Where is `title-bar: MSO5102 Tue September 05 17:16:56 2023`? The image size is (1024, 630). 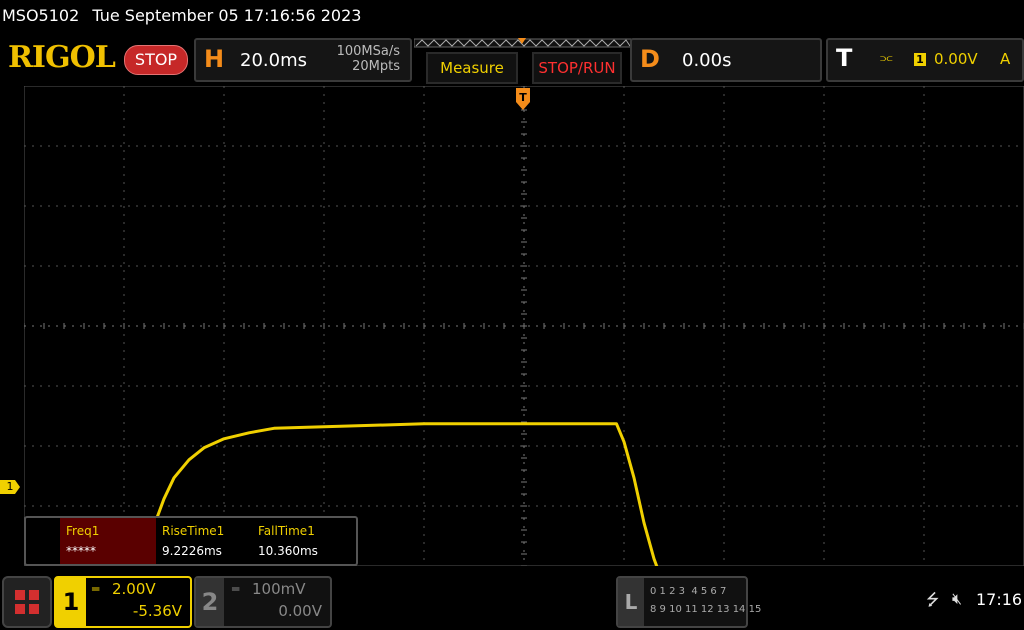
title-bar: MSO5102 Tue September 05 17:16:56 2023 is located at coordinates (512, 17).